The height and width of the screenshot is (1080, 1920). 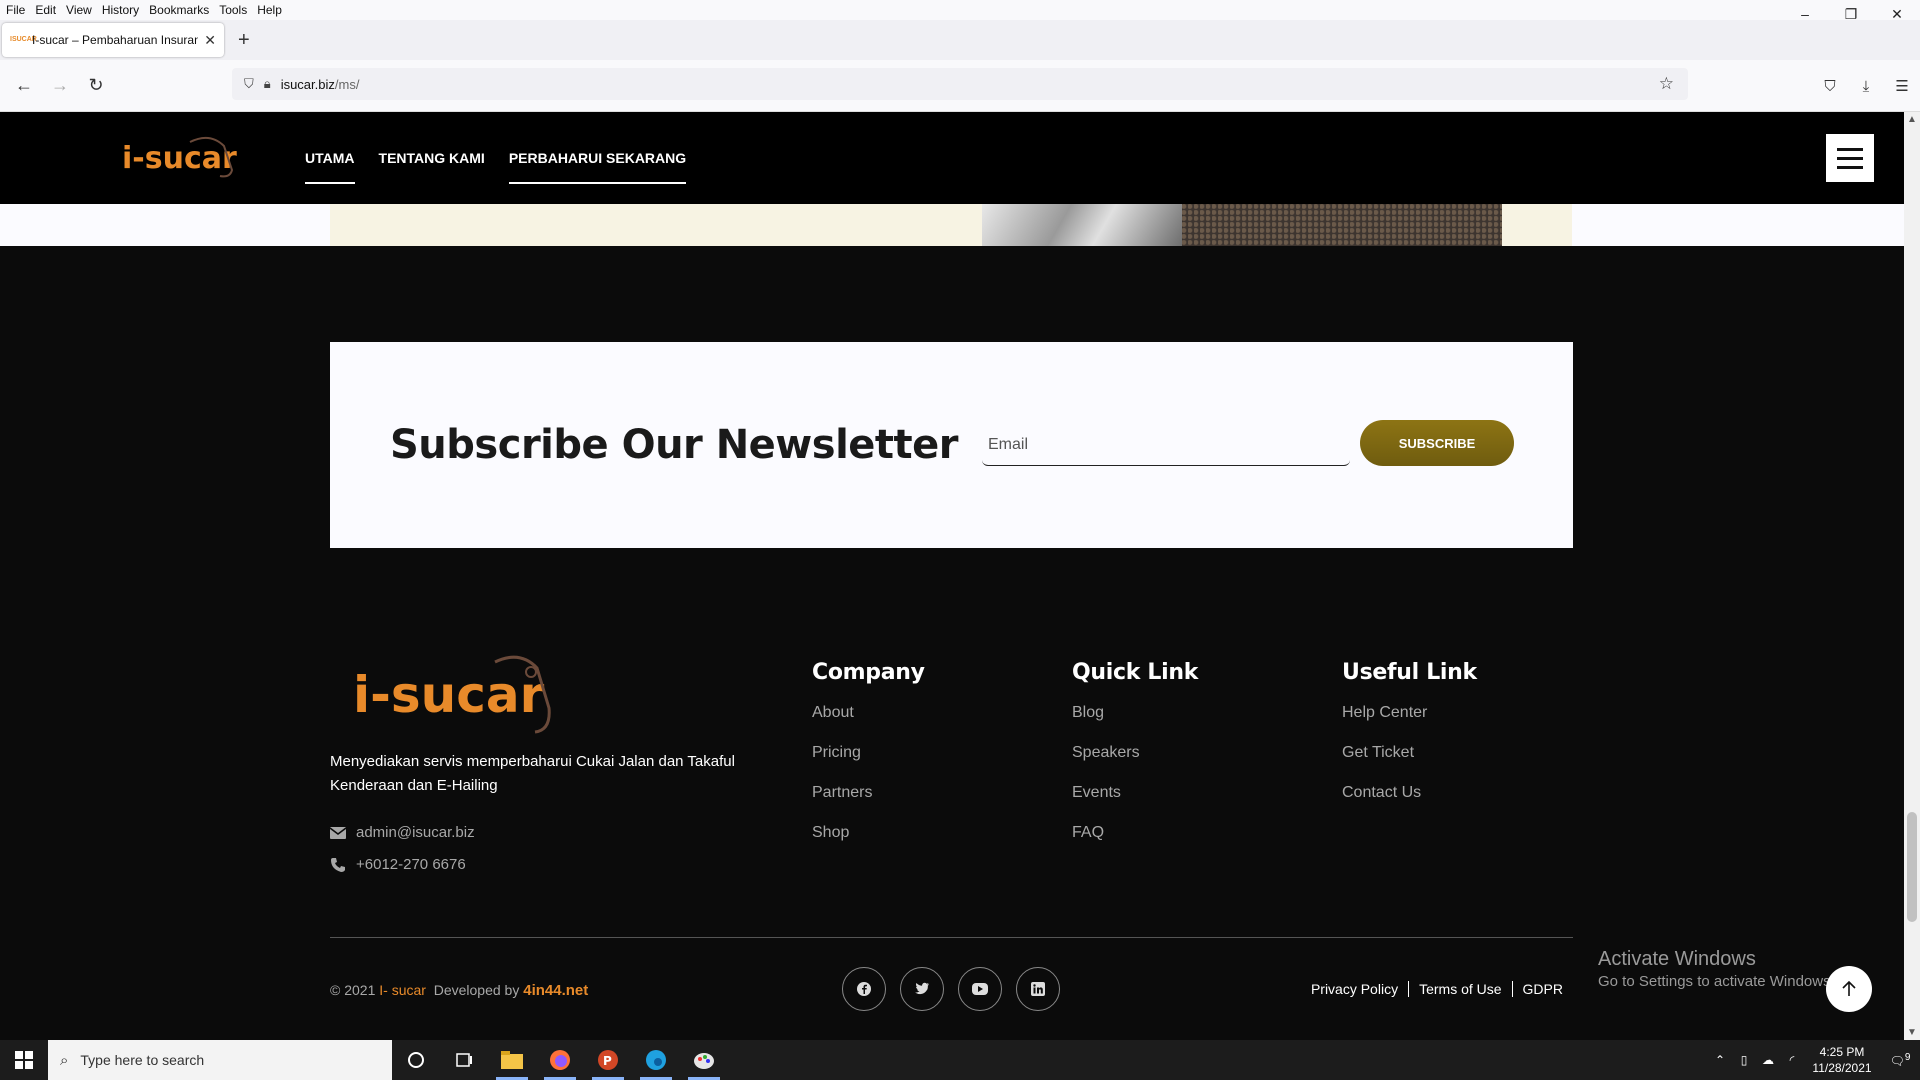 I want to click on email-input: Email, so click(x=1166, y=439).